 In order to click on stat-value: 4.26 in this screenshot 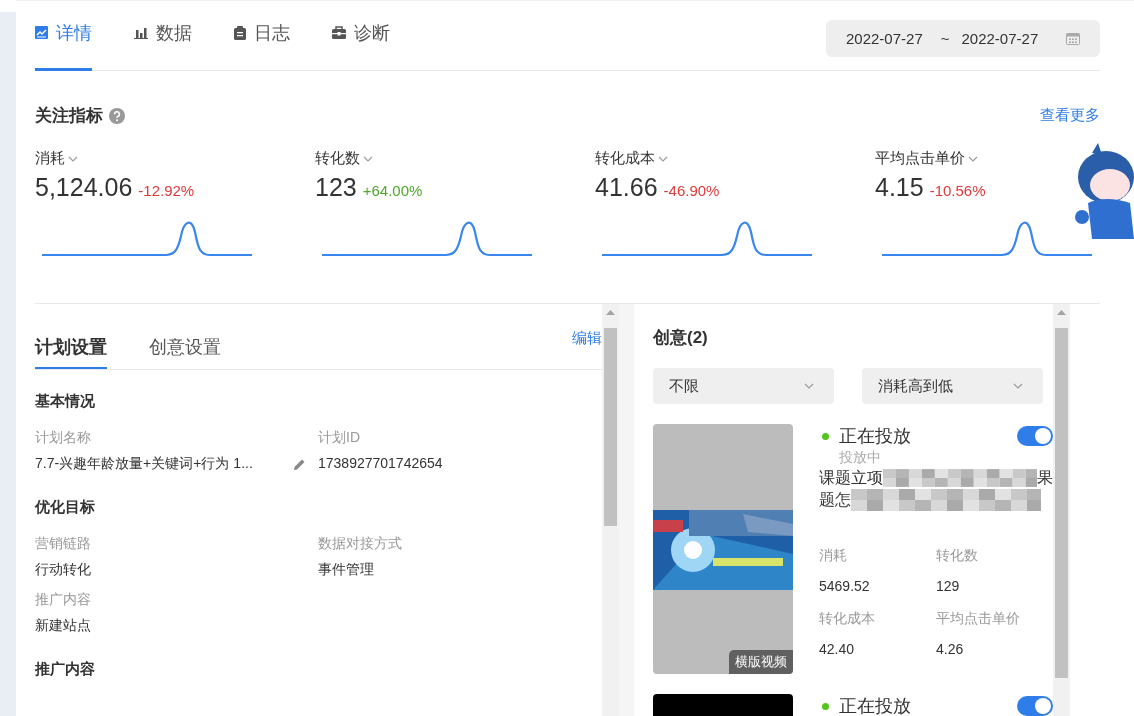, I will do `click(950, 649)`.